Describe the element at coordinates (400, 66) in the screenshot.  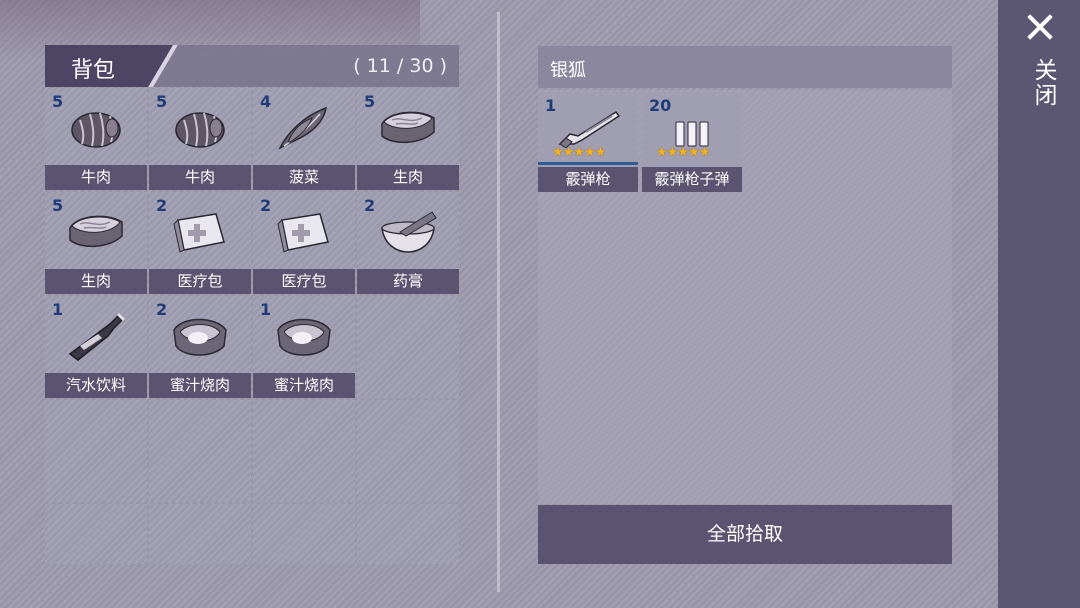
I see `backpack-capacity: ( 11 / 30 )` at that location.